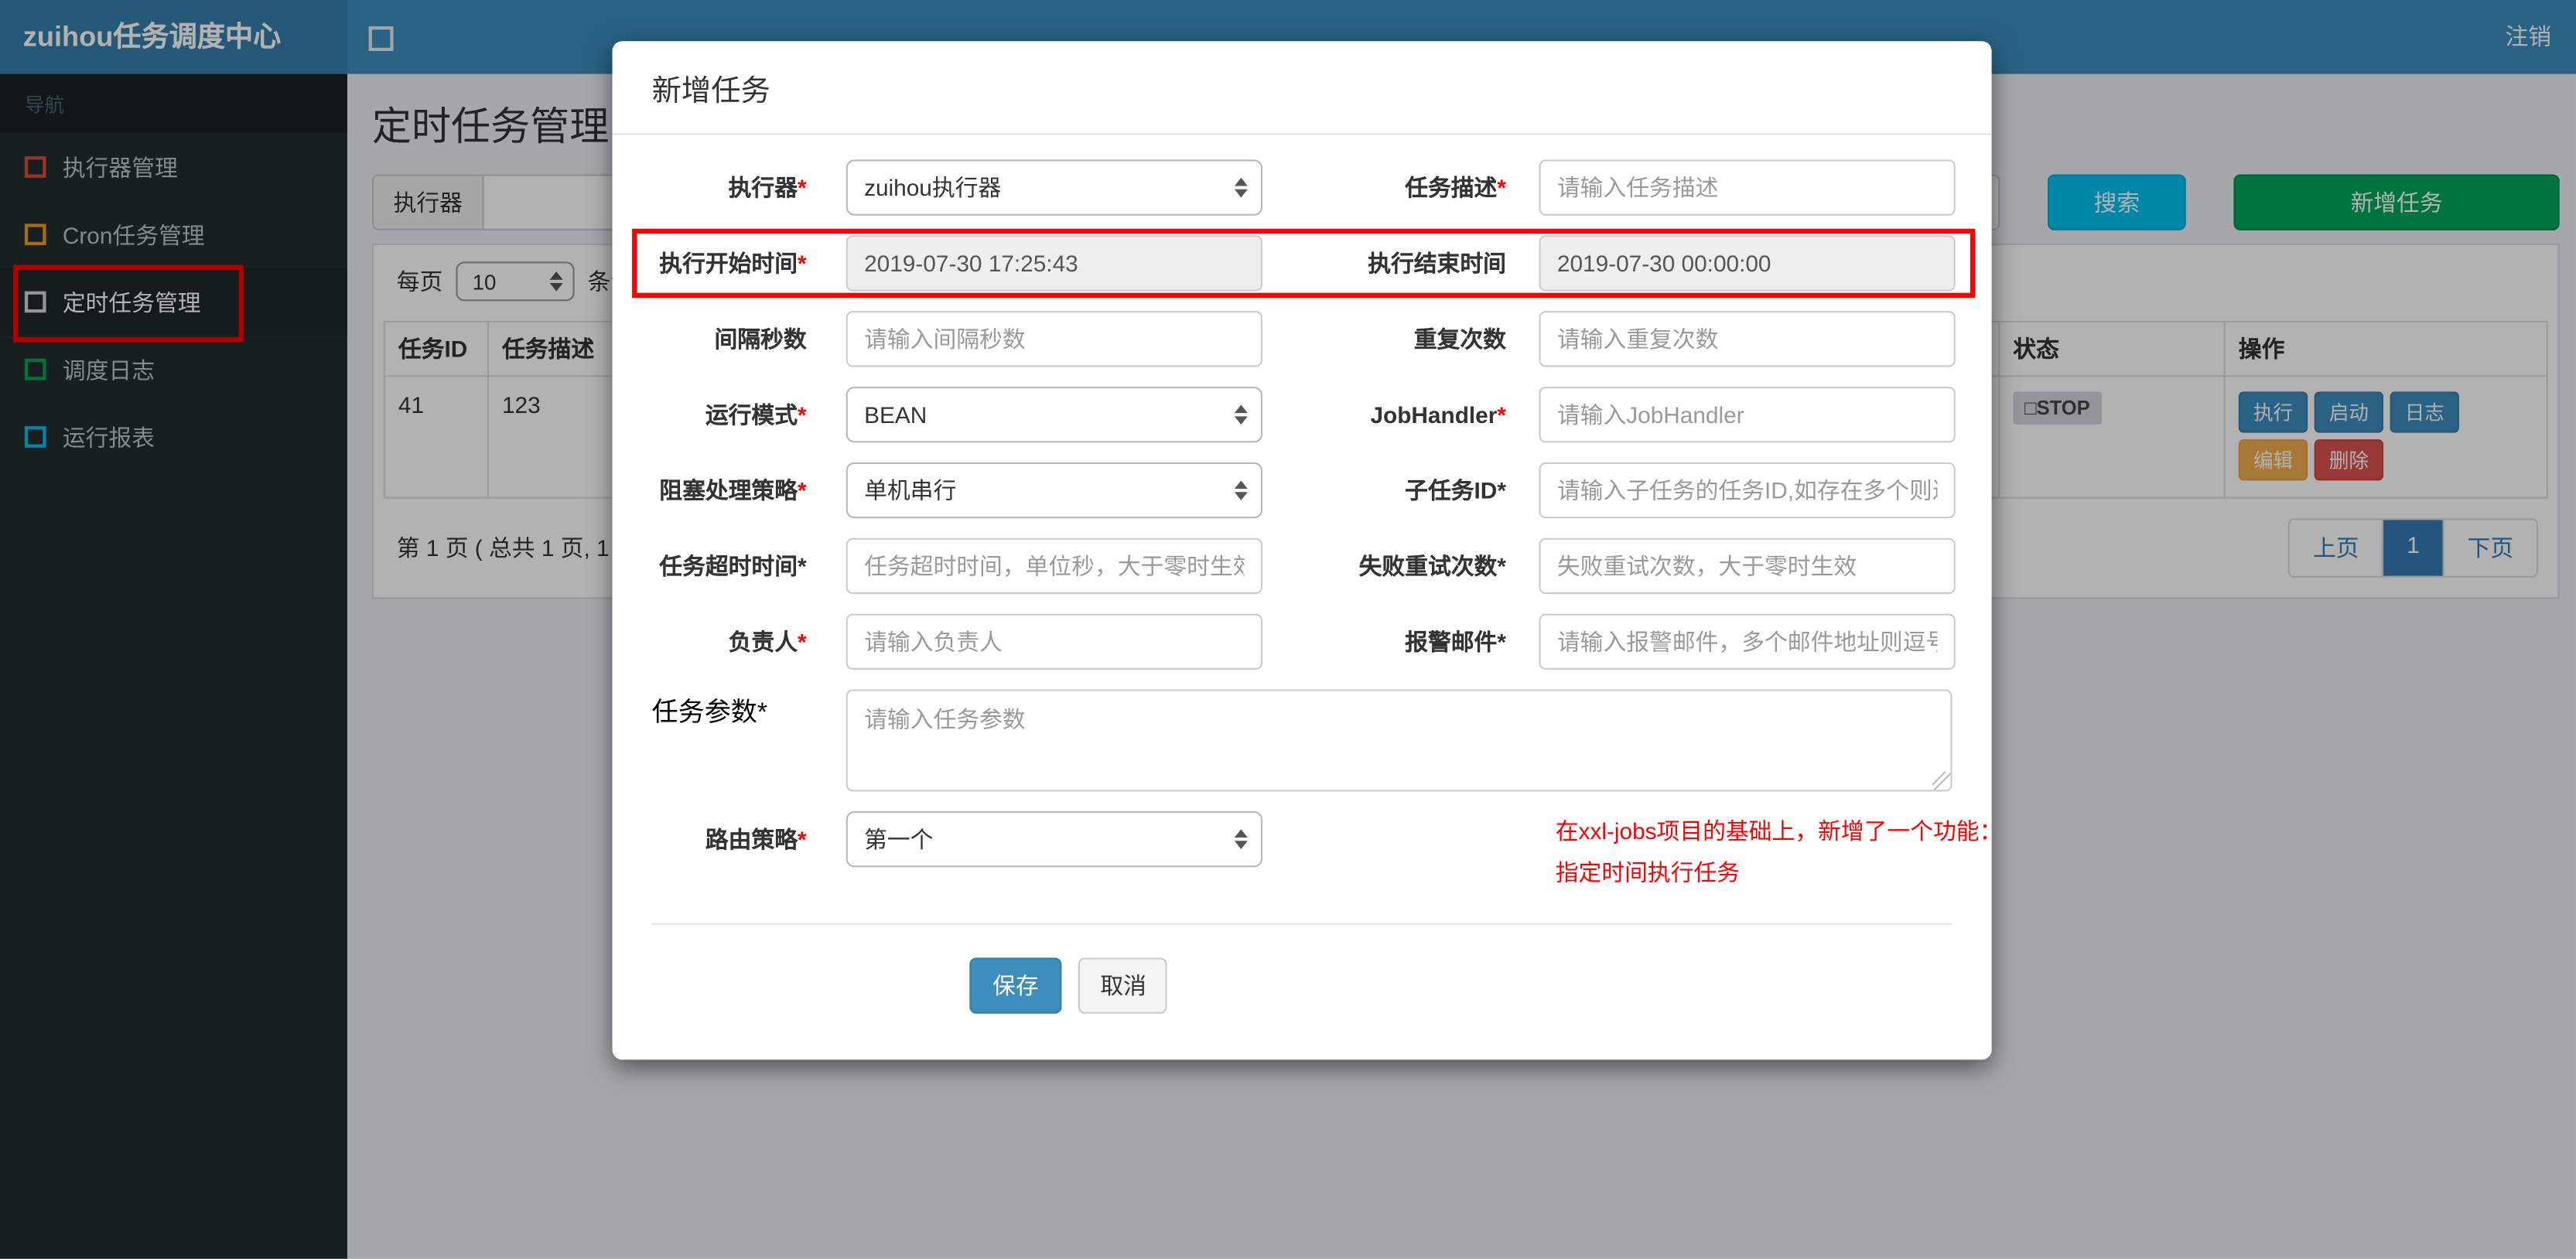 The image size is (2576, 1259). What do you see at coordinates (1747, 491) in the screenshot?
I see `child-task-input` at bounding box center [1747, 491].